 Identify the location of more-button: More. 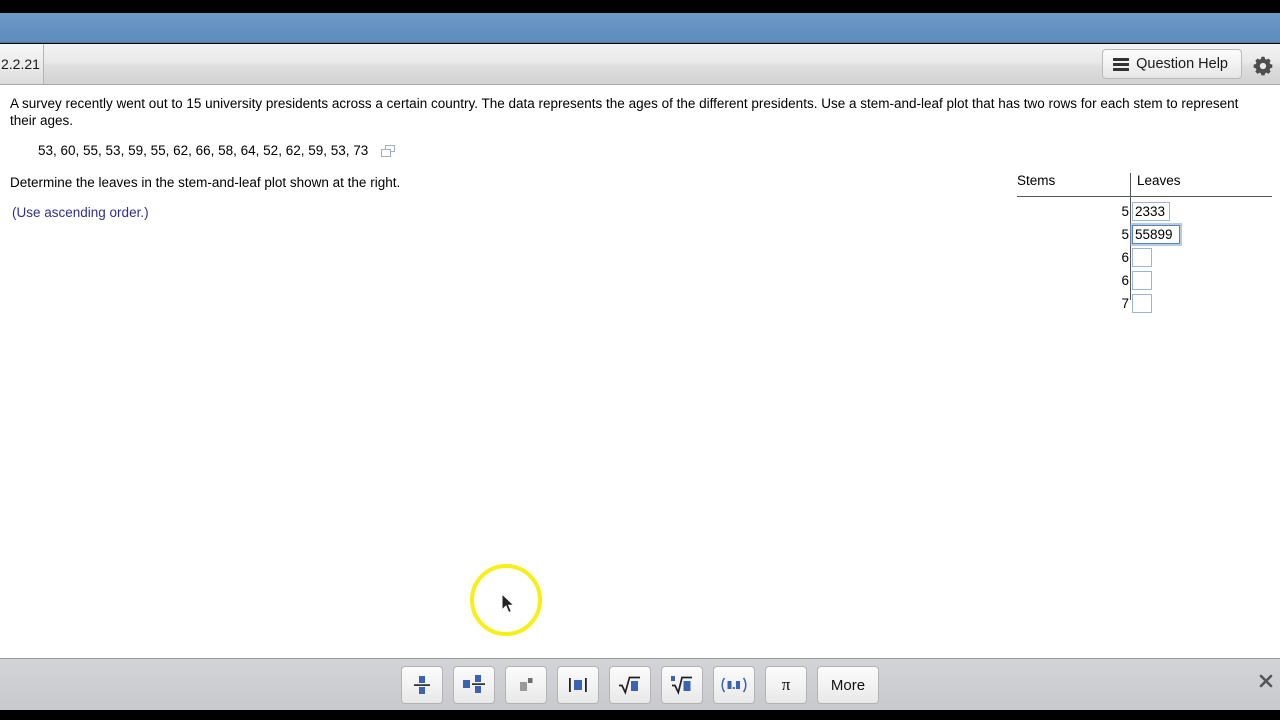
(848, 685).